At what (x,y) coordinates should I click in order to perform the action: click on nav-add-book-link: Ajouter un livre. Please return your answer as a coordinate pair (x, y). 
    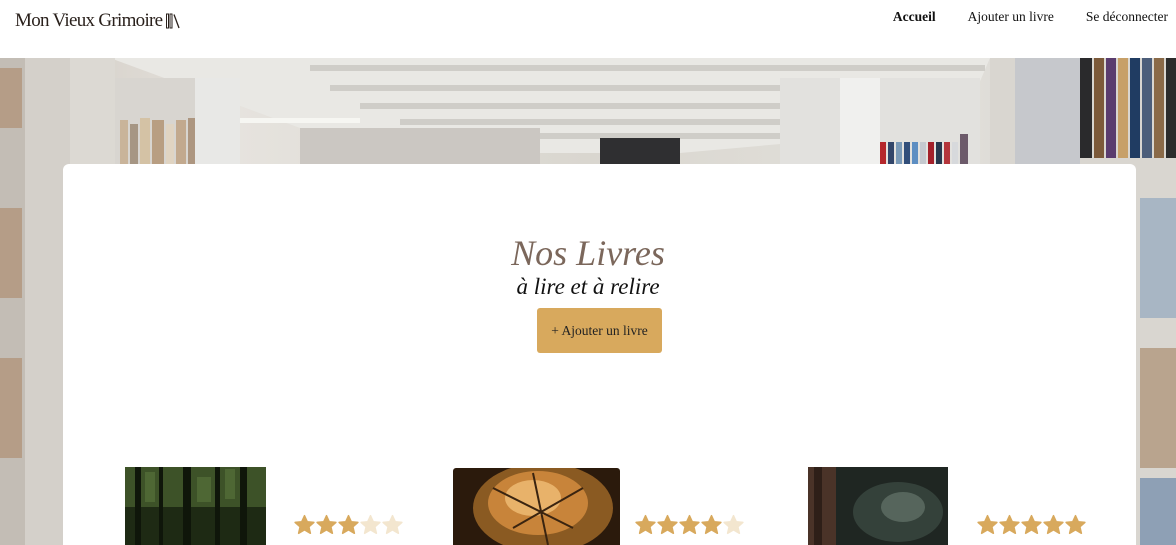
    Looking at the image, I should click on (1011, 17).